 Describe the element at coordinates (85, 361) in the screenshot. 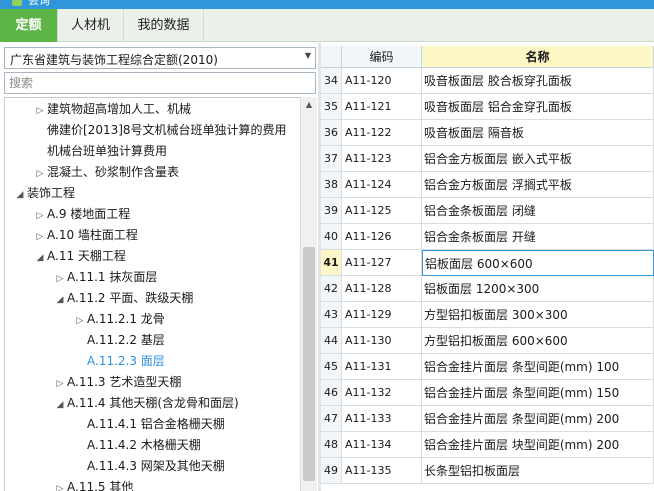

I see `tree-node: A.11.2.3 面层` at that location.